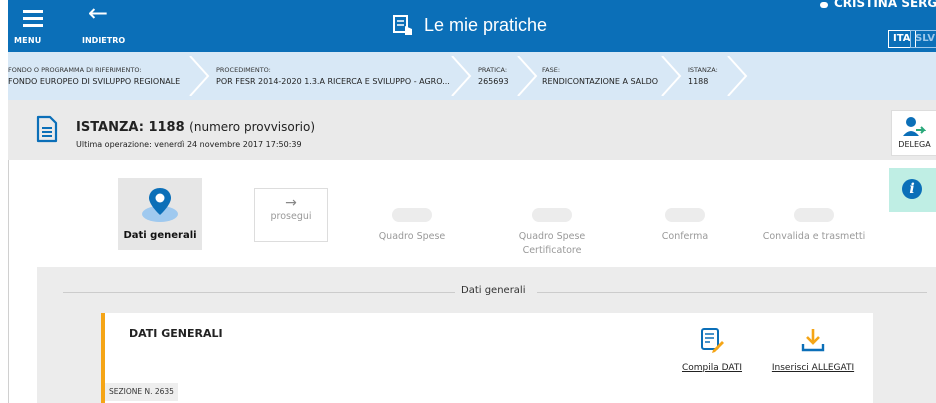 The width and height of the screenshot is (936, 403). I want to click on insert-attachments-label: Inserisci ALLEGATI, so click(813, 368).